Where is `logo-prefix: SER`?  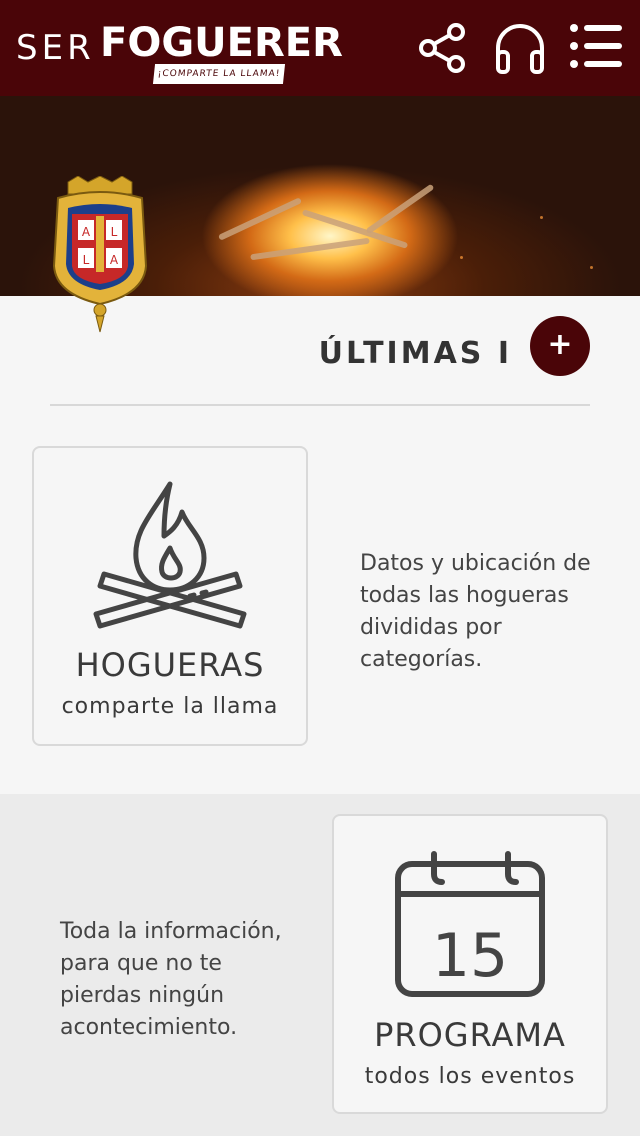 logo-prefix: SER is located at coordinates (55, 48).